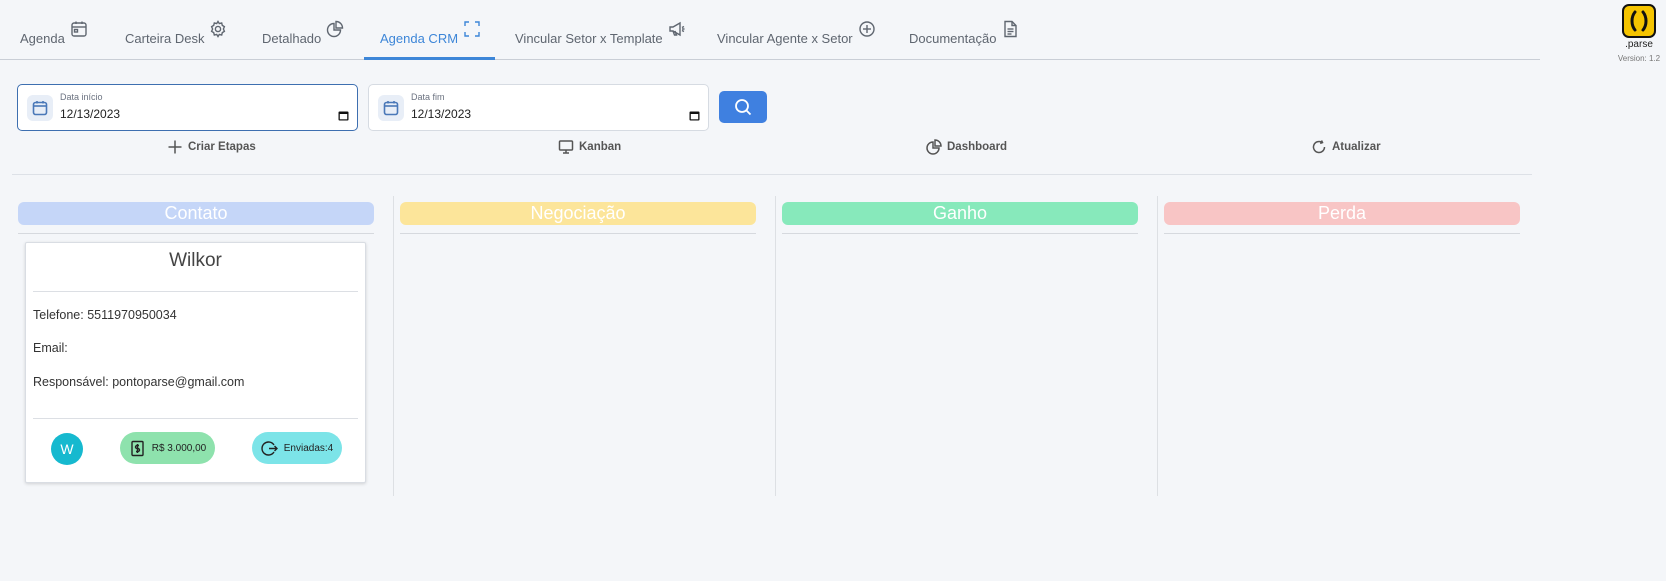 The image size is (1666, 581). Describe the element at coordinates (1639, 44) in the screenshot. I see `logo-name: .parse` at that location.